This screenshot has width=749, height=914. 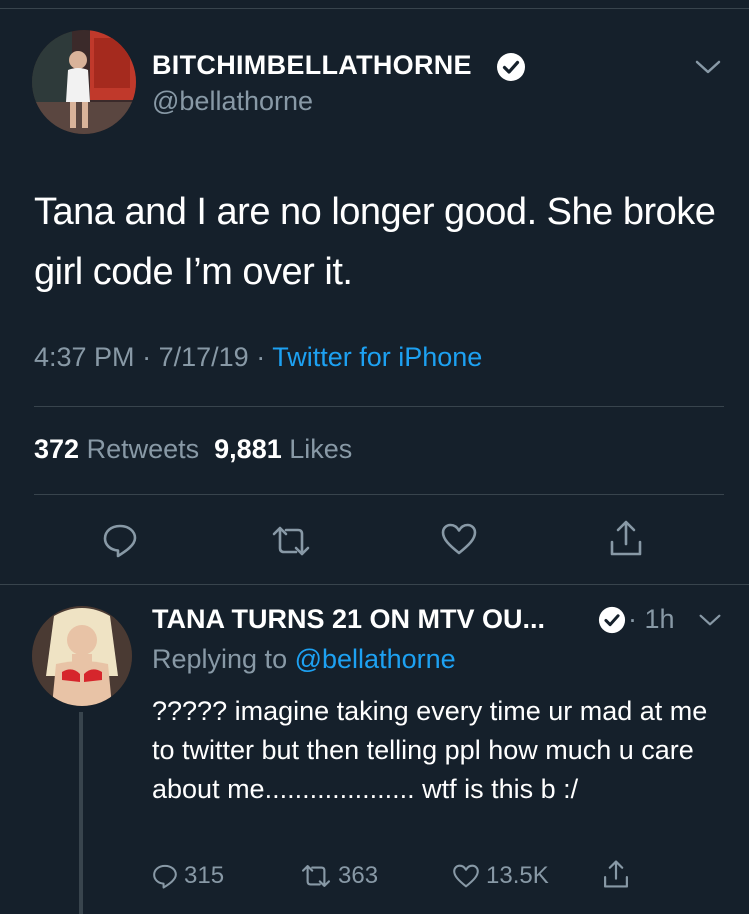 What do you see at coordinates (81, 813) in the screenshot?
I see `thread-line` at bounding box center [81, 813].